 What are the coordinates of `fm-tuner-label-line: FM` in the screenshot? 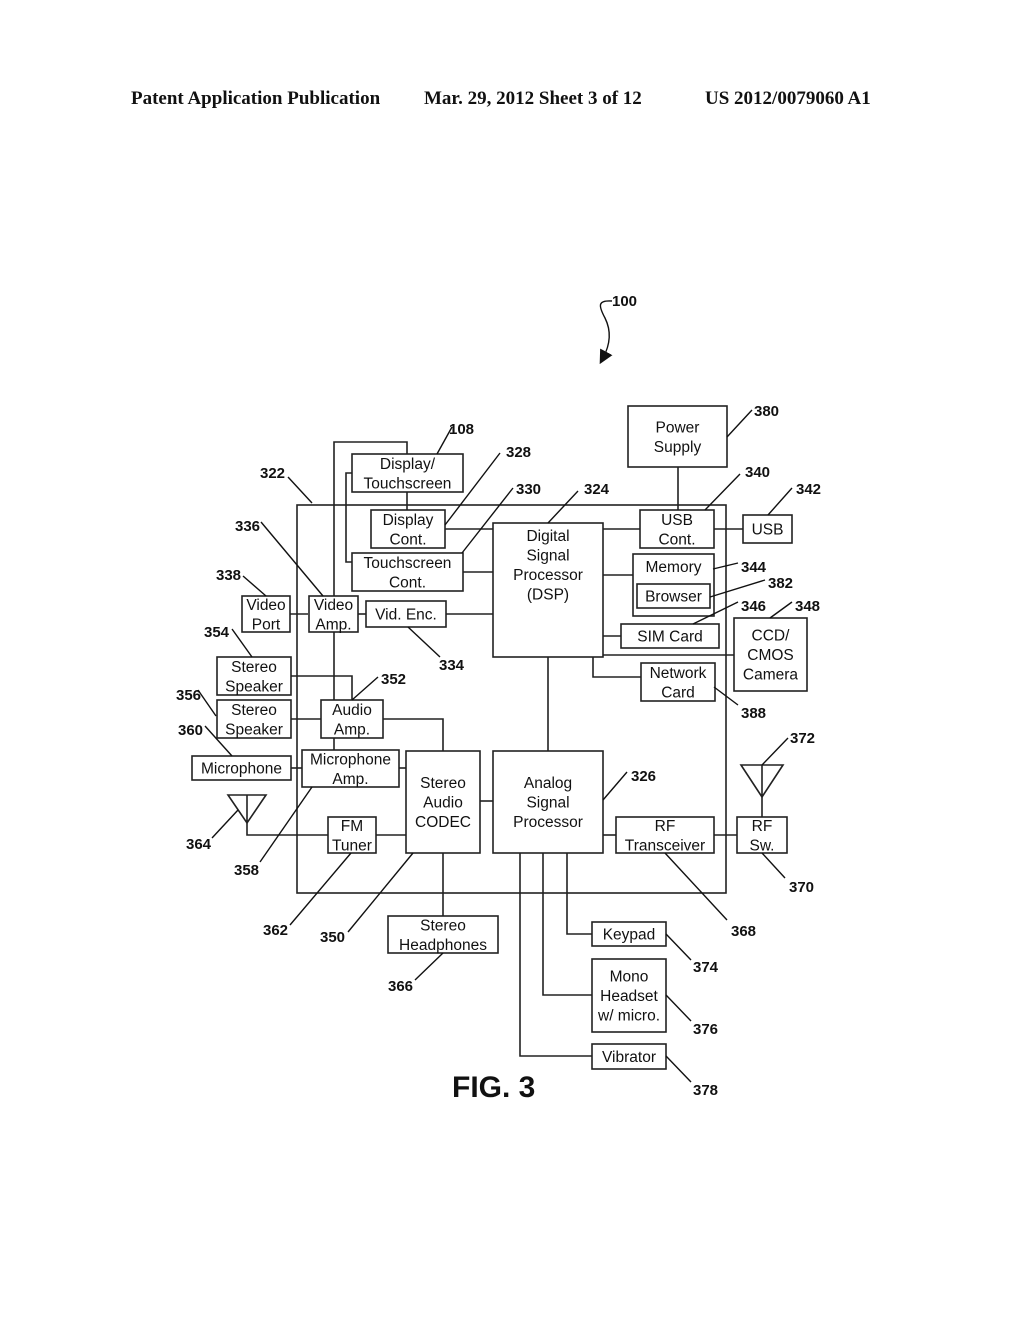 It's located at (352, 826).